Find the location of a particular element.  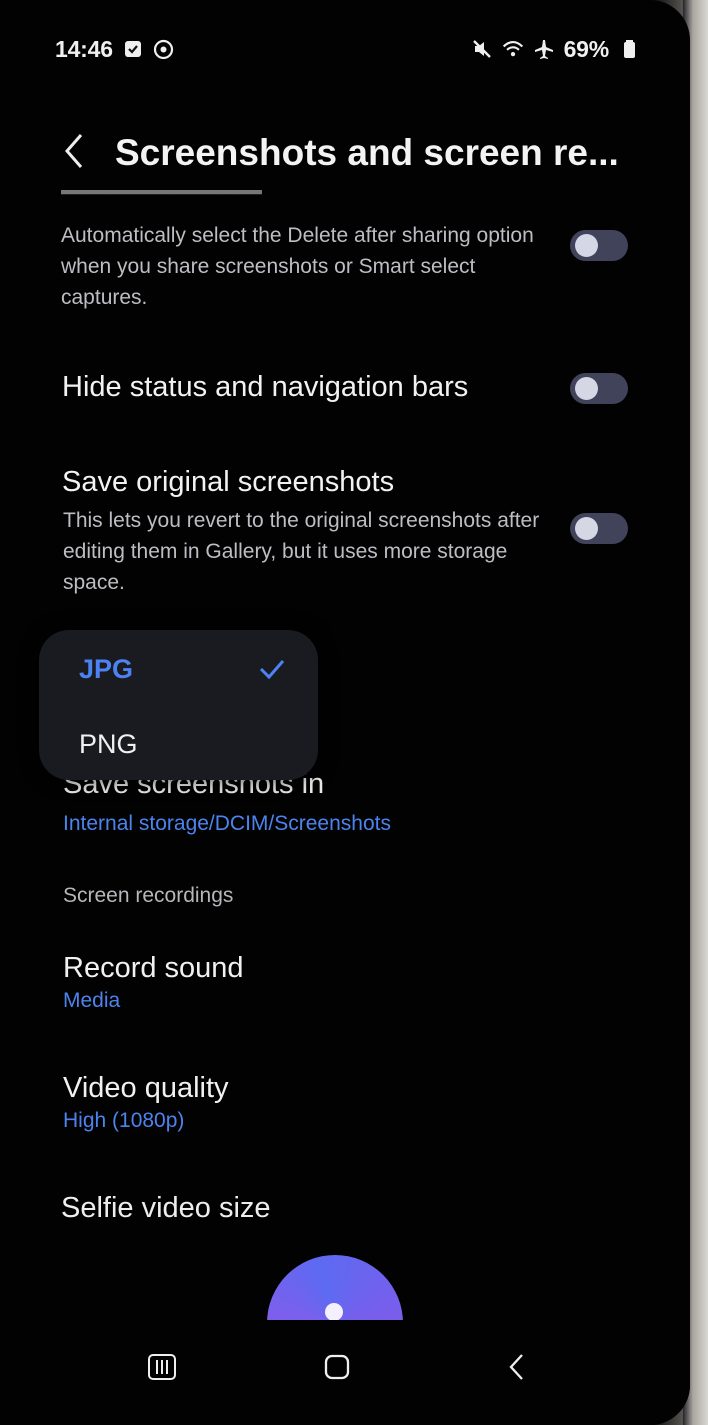

home-icon is located at coordinates (337, 1367).